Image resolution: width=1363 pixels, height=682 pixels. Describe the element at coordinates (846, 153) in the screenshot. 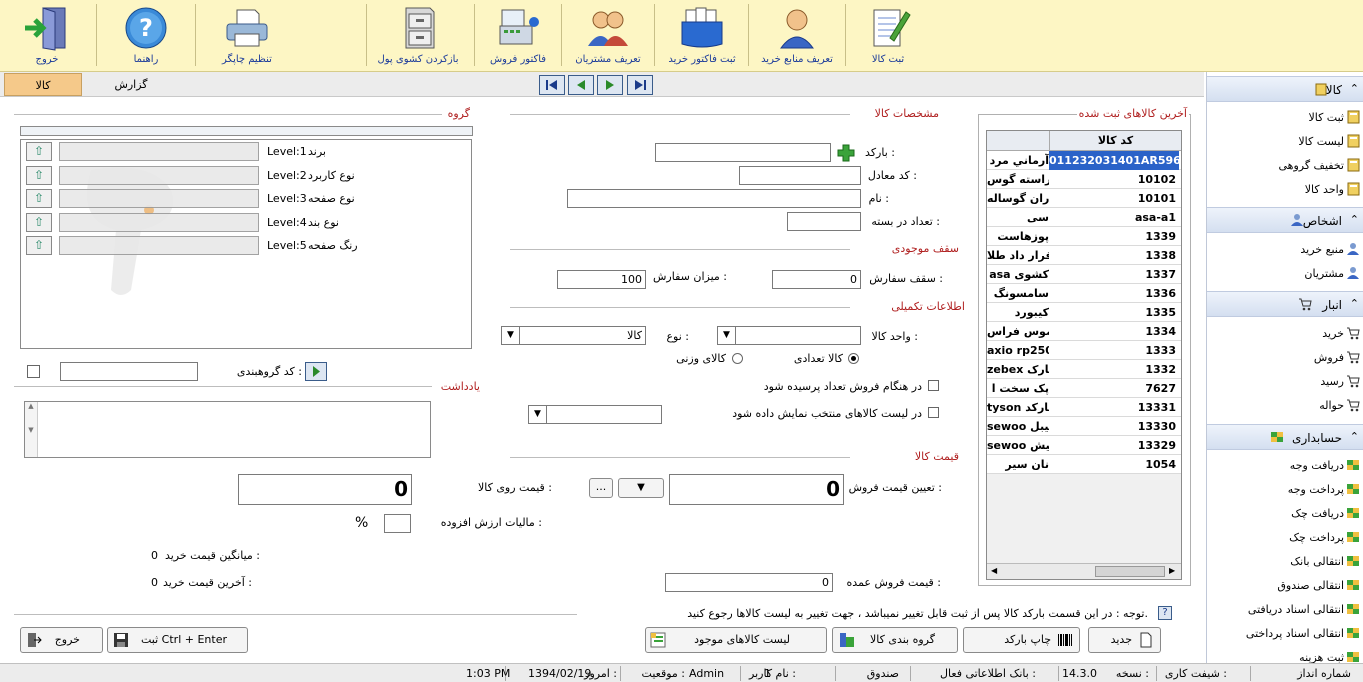

I see `add-barcode-button` at that location.